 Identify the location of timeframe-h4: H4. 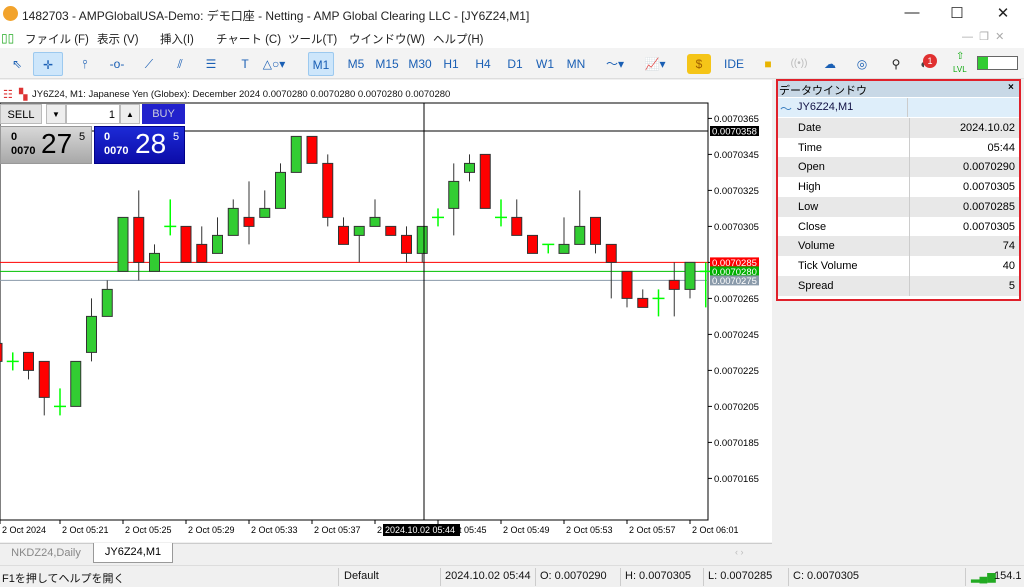
(483, 64).